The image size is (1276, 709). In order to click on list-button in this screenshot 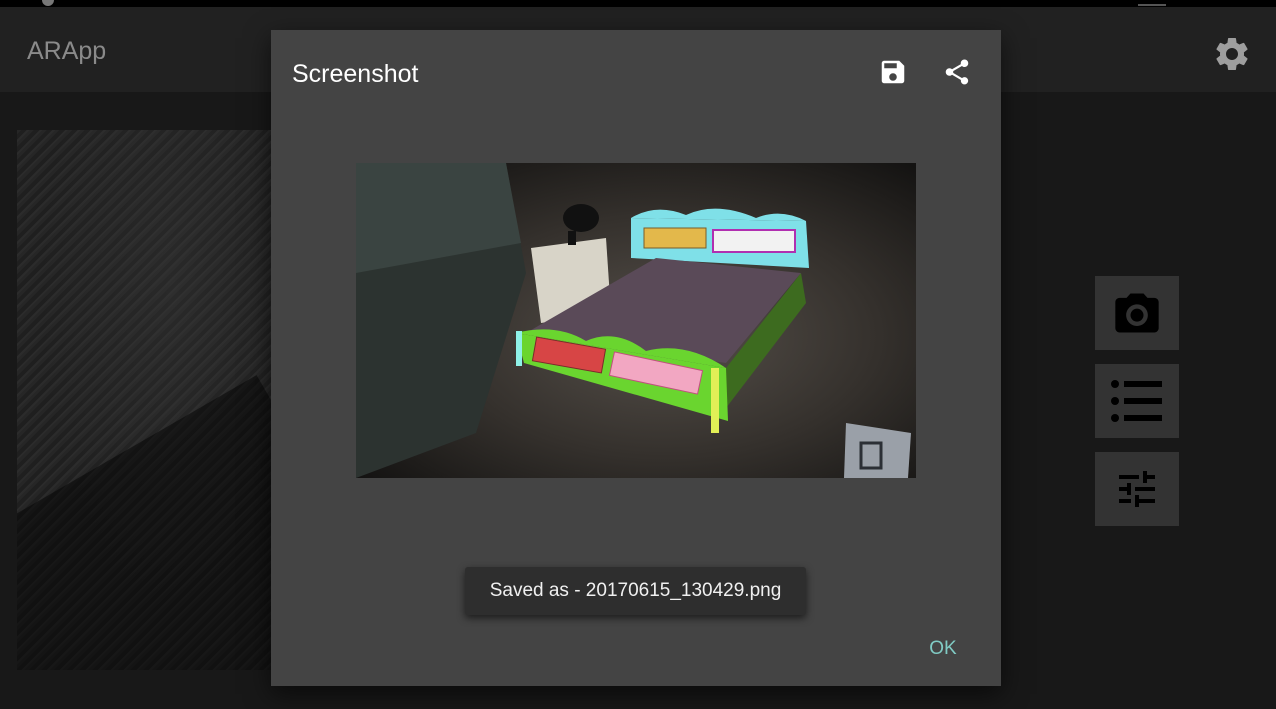, I will do `click(1137, 401)`.